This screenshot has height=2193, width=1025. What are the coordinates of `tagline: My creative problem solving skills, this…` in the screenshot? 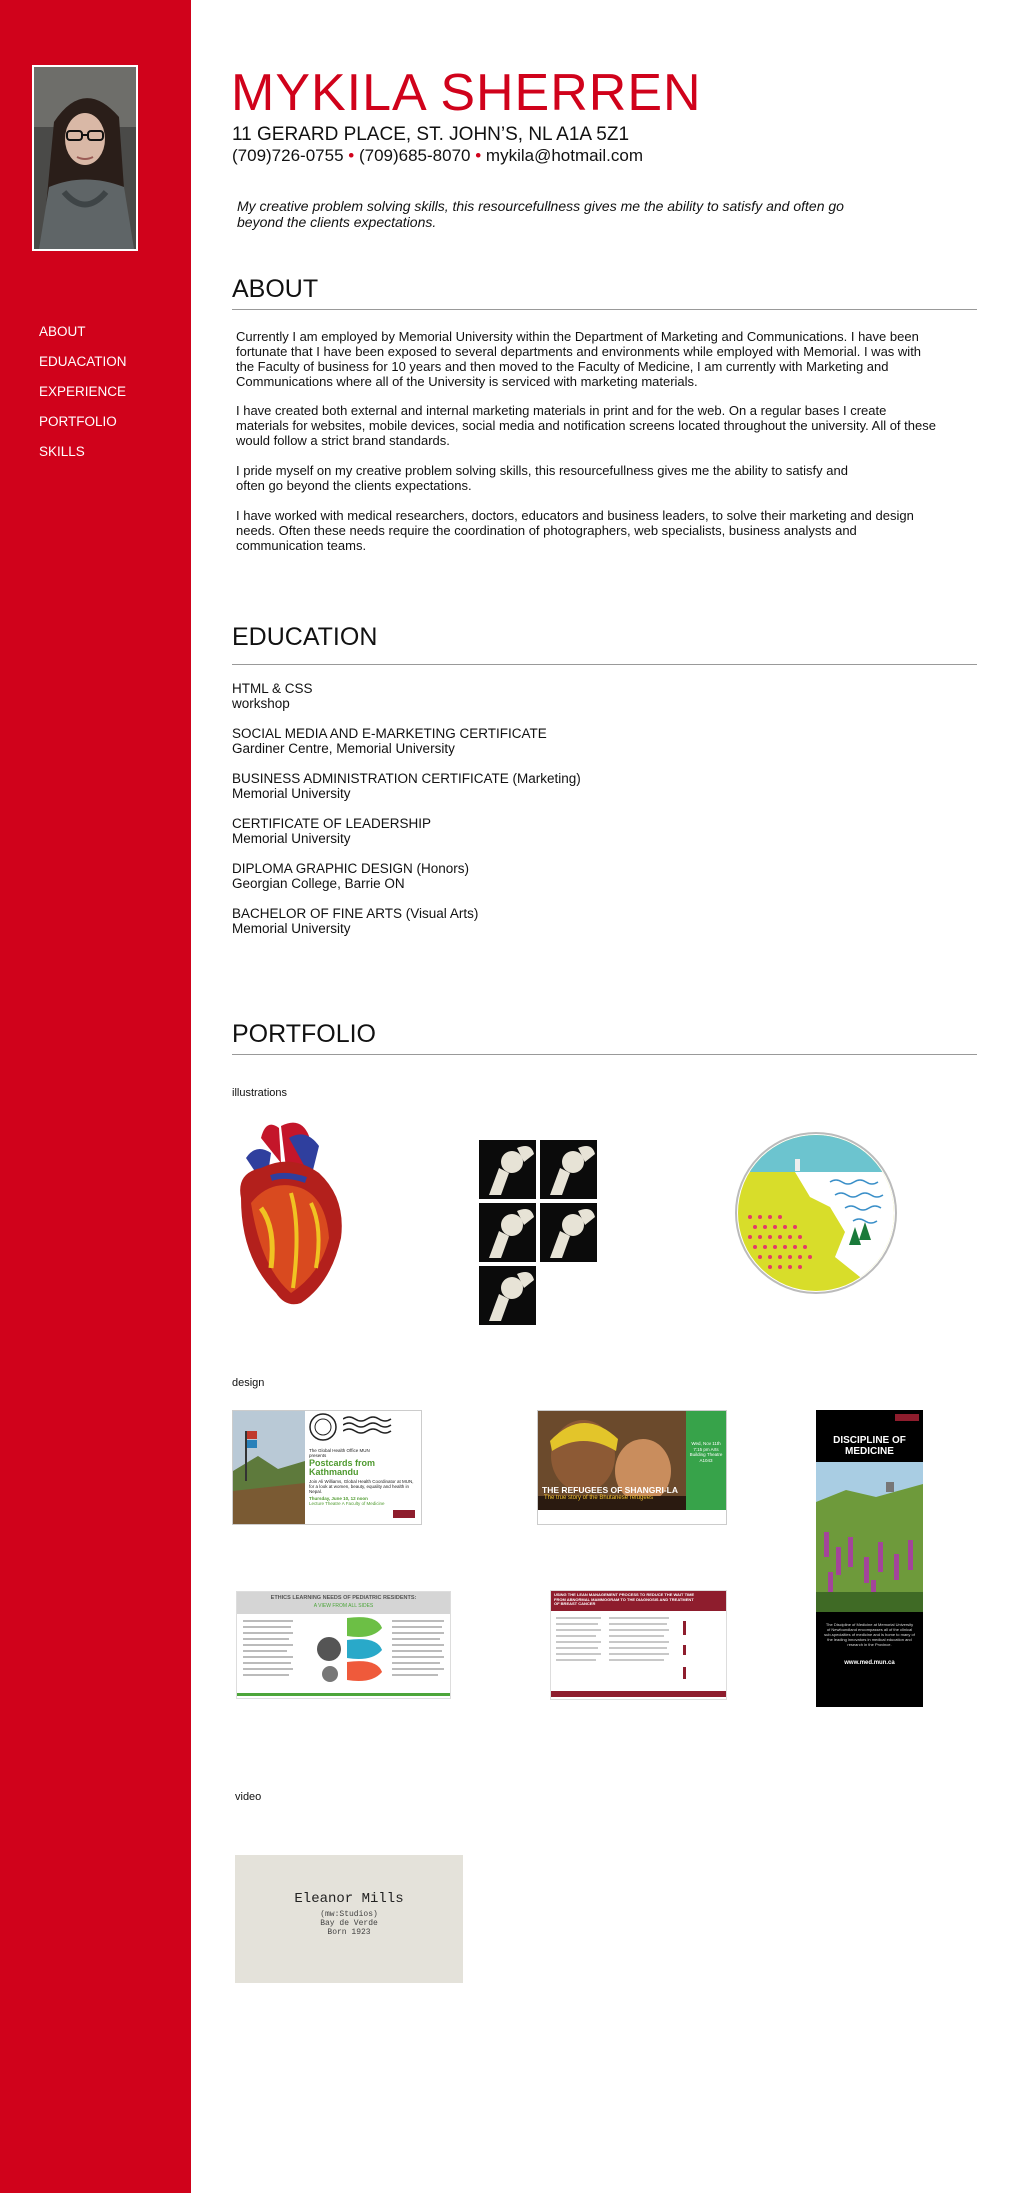 It's located at (540, 214).